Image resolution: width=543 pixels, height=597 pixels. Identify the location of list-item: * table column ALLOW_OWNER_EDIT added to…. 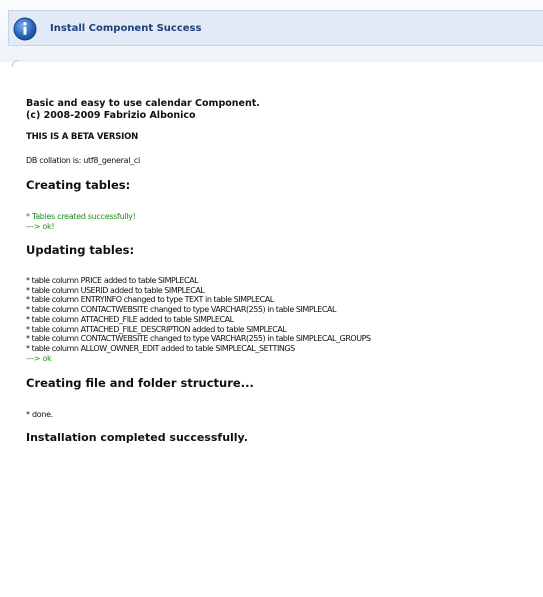
(160, 348).